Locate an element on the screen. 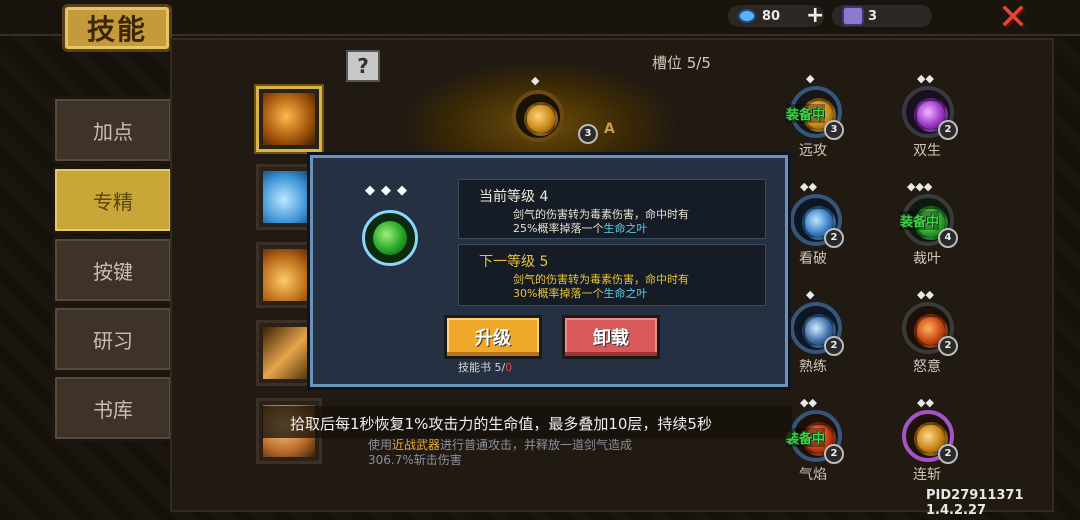  material-counter: 3 is located at coordinates (882, 16).